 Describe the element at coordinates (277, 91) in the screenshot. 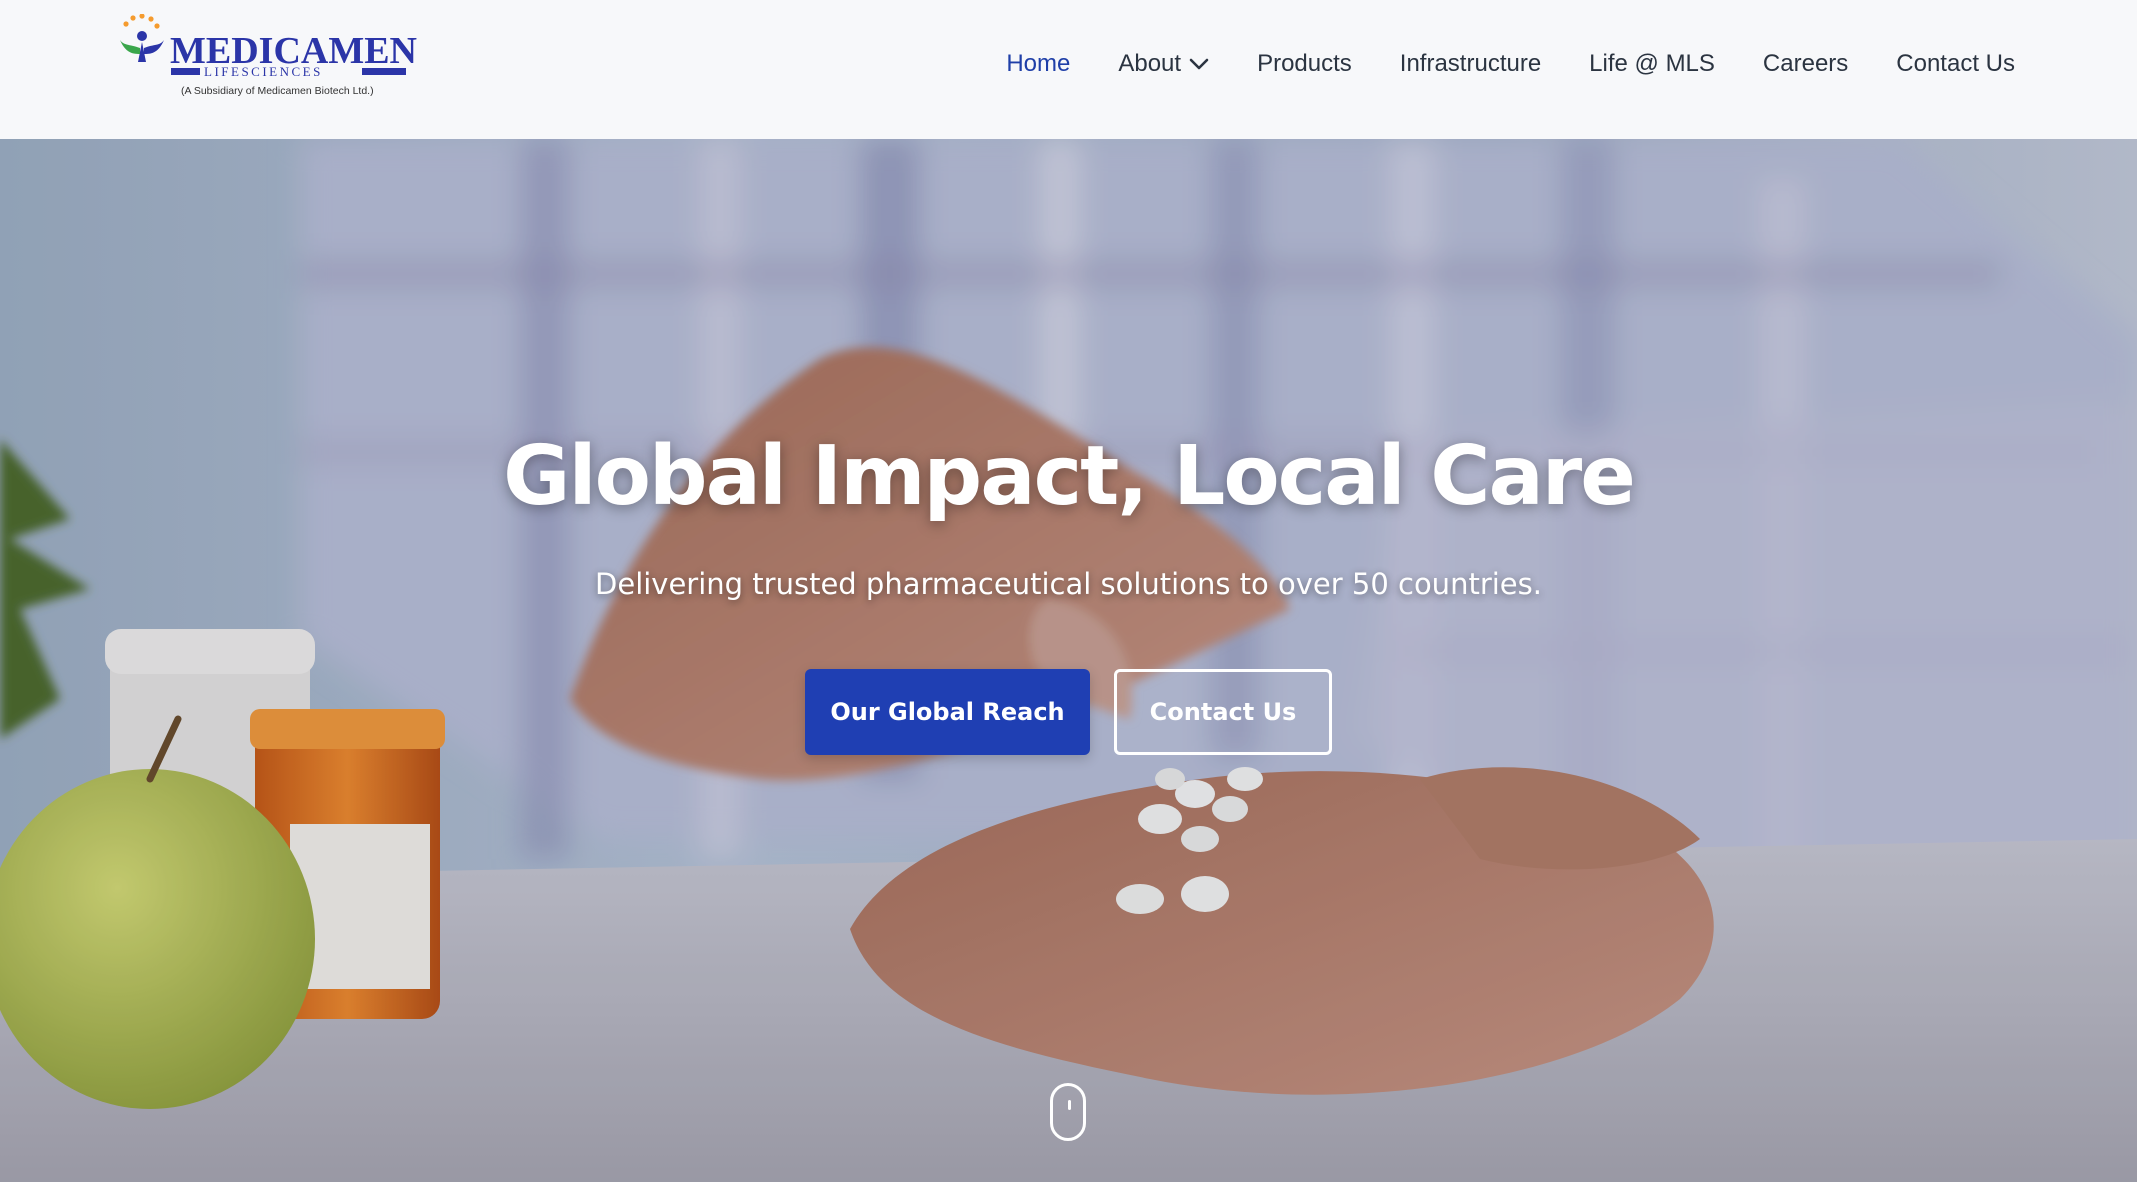

I see `logo-tagline: (A Subsidiary of Medicamen Biotech Ltd.)` at that location.